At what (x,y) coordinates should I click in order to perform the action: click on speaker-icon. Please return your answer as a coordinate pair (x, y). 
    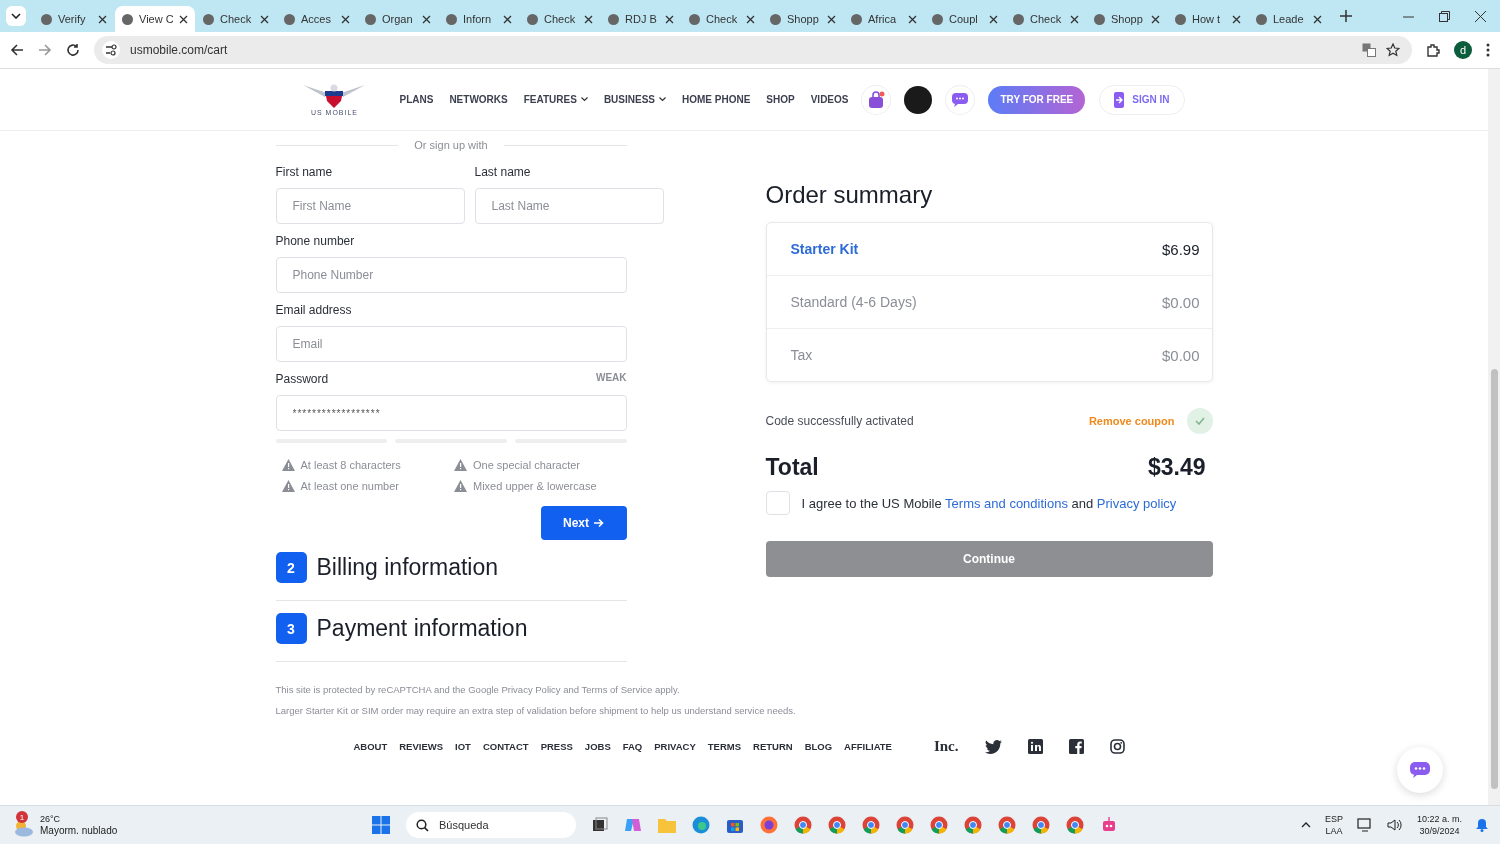
    Looking at the image, I should click on (1394, 825).